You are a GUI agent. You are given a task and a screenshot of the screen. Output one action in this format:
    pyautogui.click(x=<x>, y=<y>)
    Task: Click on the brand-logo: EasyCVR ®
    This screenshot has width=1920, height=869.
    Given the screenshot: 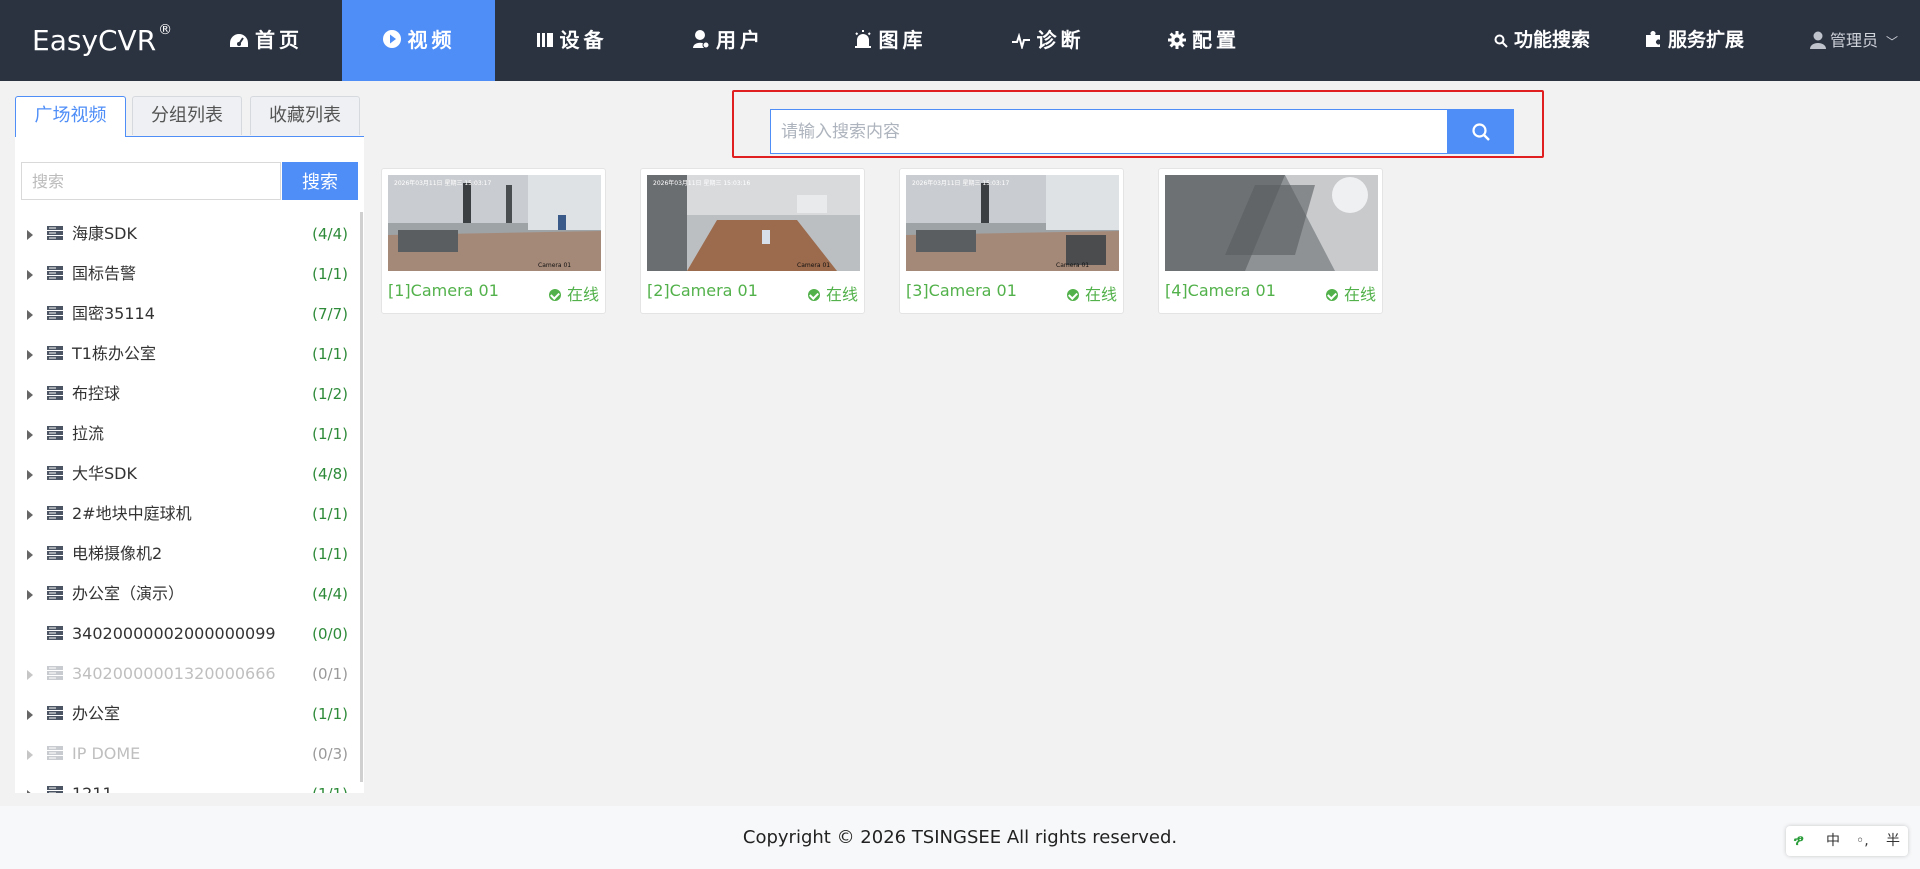 What is the action you would take?
    pyautogui.click(x=102, y=40)
    